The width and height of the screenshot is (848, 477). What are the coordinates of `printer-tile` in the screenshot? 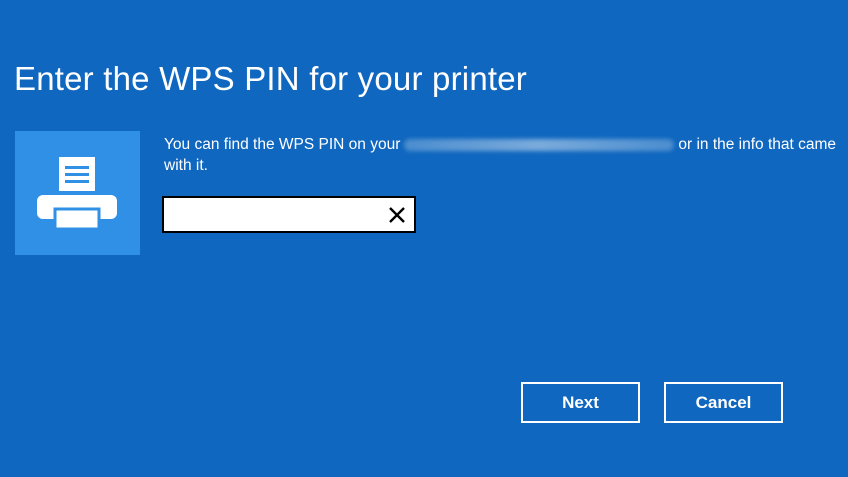 It's located at (77, 193).